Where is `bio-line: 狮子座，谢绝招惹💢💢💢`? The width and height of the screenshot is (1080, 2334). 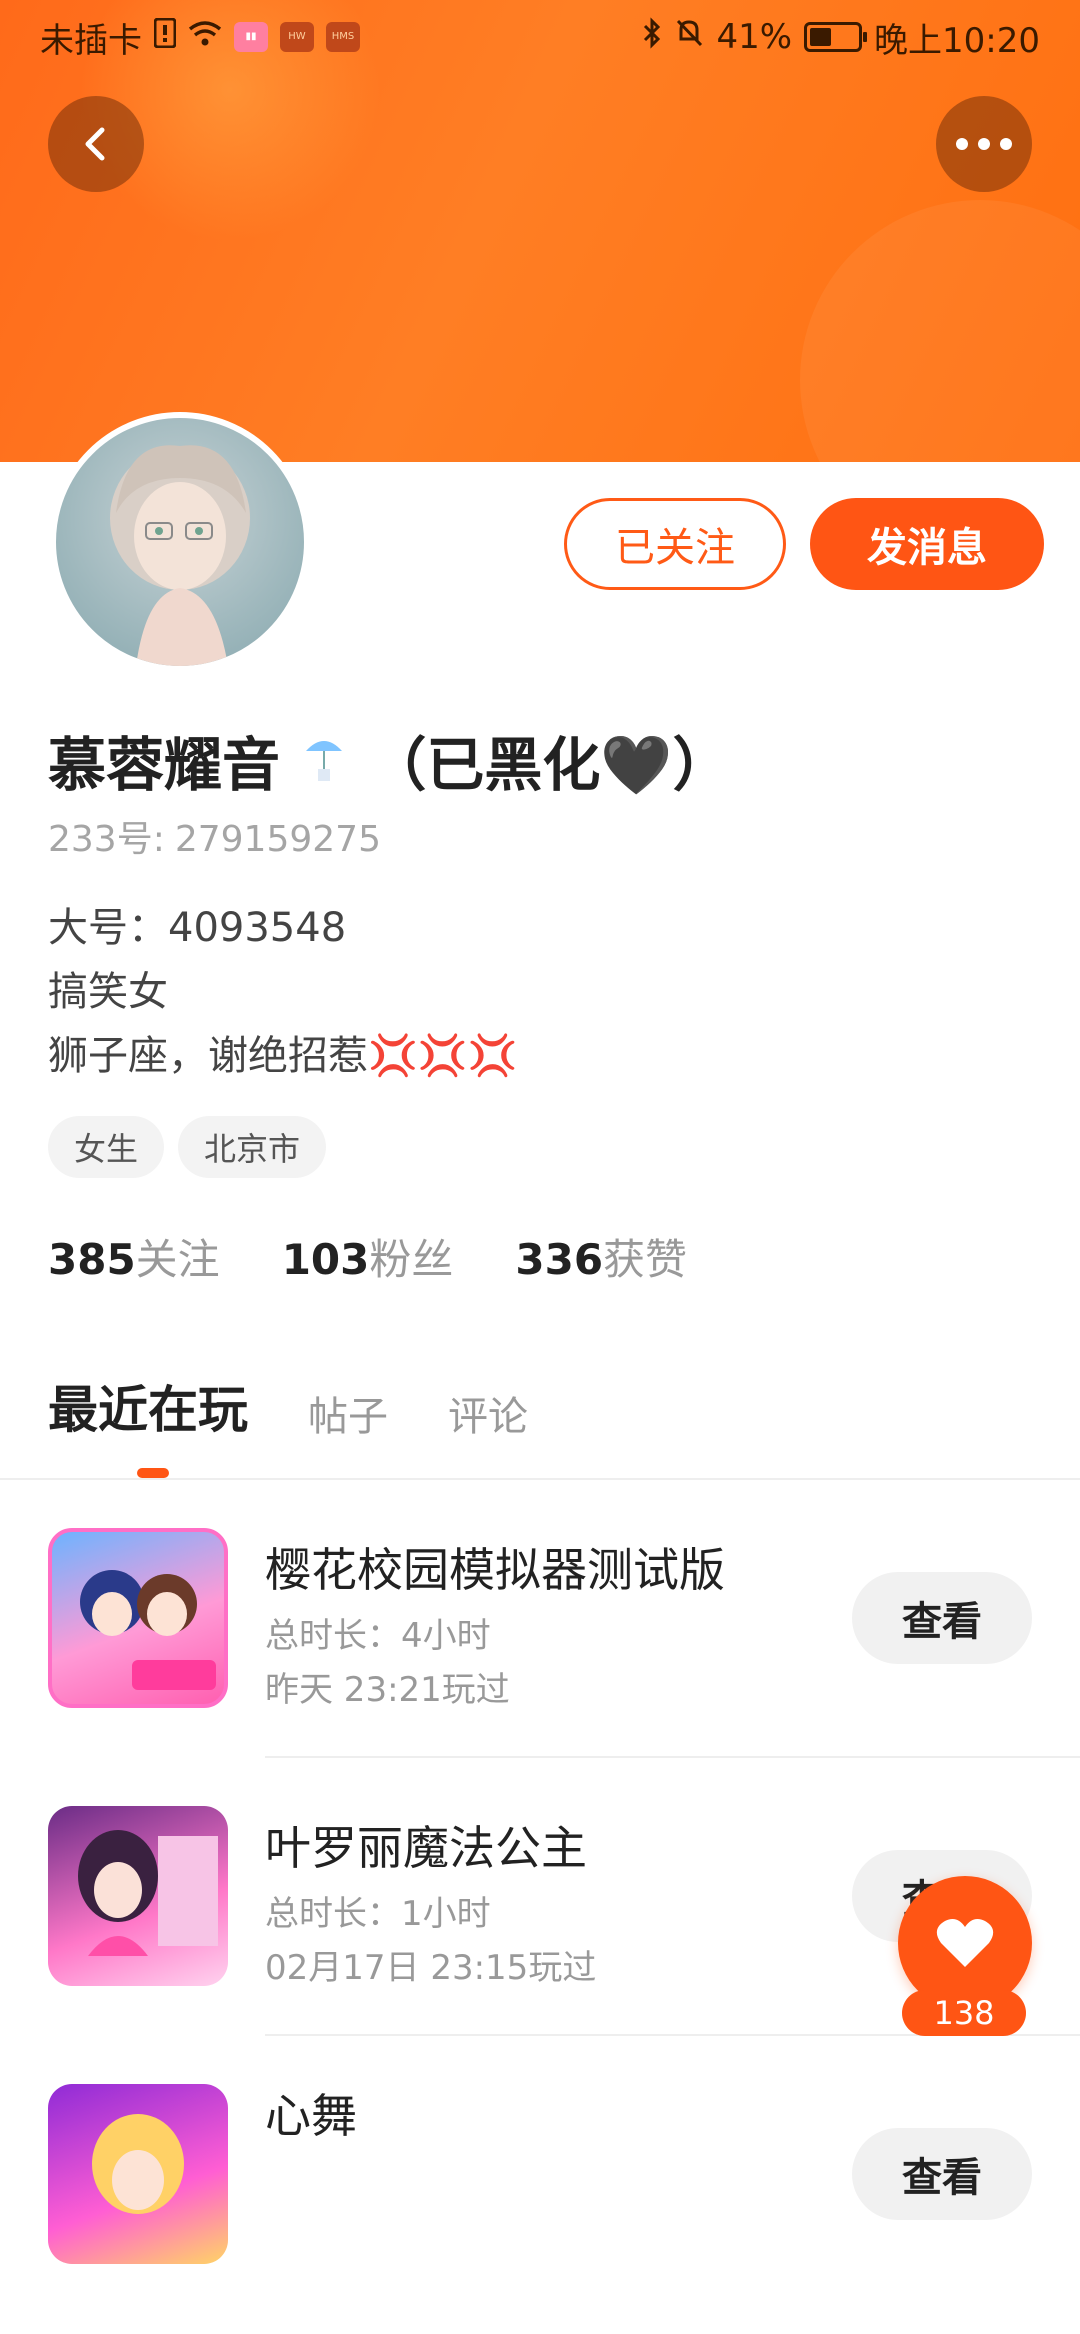 bio-line: 狮子座，谢绝招惹💢💢💢 is located at coordinates (282, 1056).